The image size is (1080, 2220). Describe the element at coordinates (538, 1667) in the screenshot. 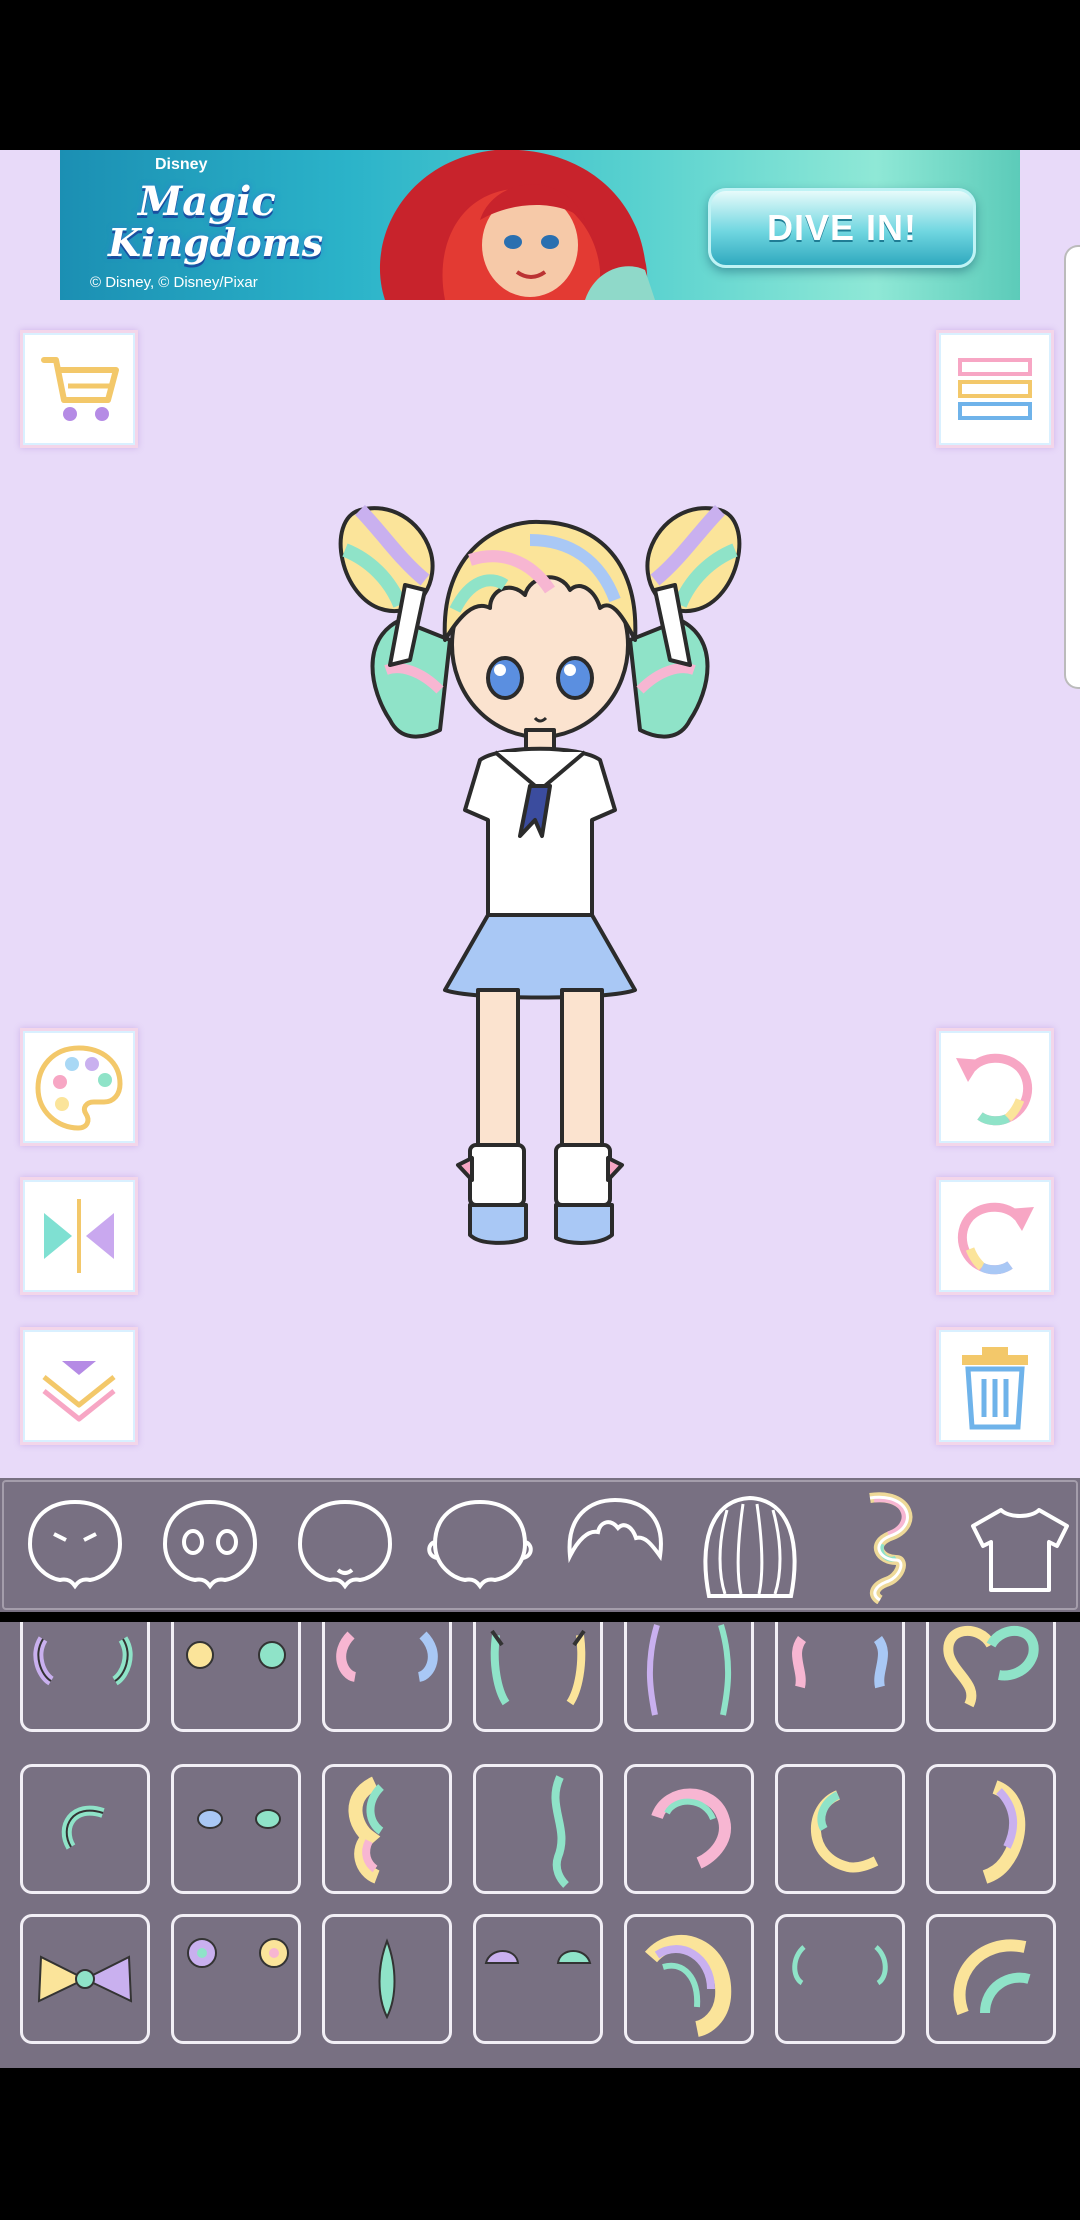

I see `ribbon-braids-icon` at that location.